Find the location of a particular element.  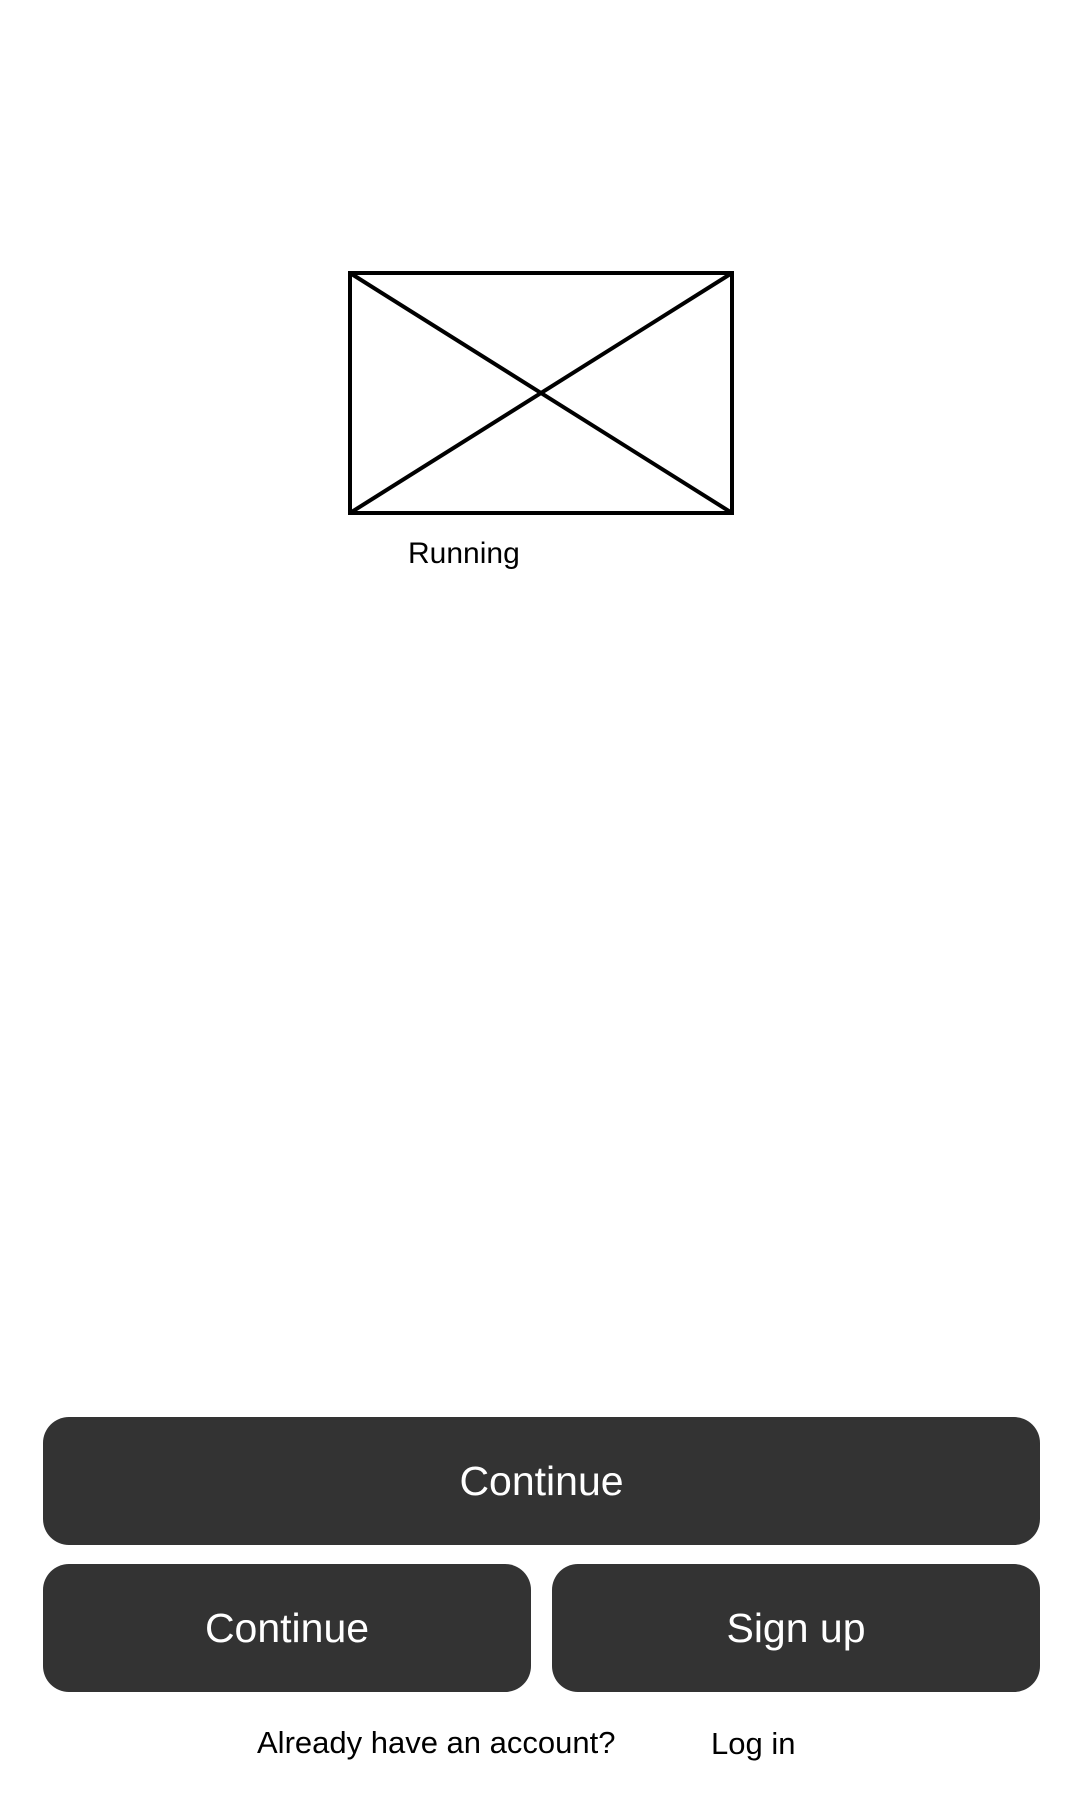

image-caption: Running is located at coordinates (464, 553).